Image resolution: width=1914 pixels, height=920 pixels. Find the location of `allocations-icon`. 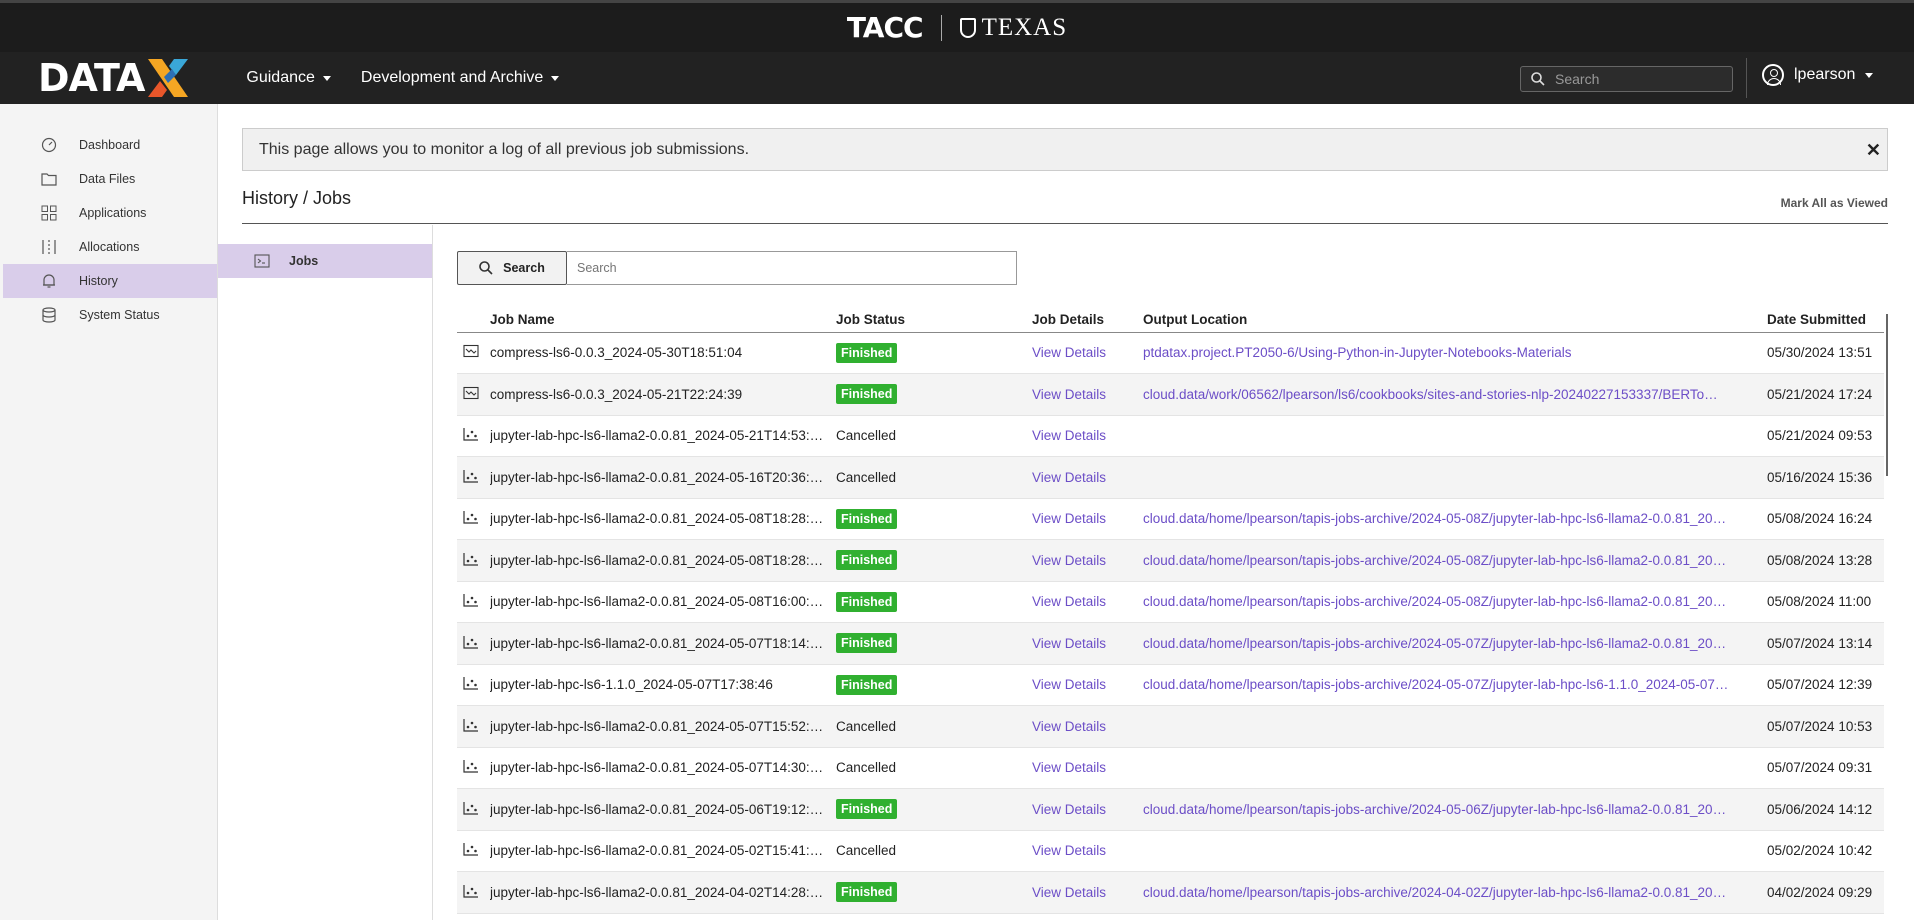

allocations-icon is located at coordinates (49, 247).